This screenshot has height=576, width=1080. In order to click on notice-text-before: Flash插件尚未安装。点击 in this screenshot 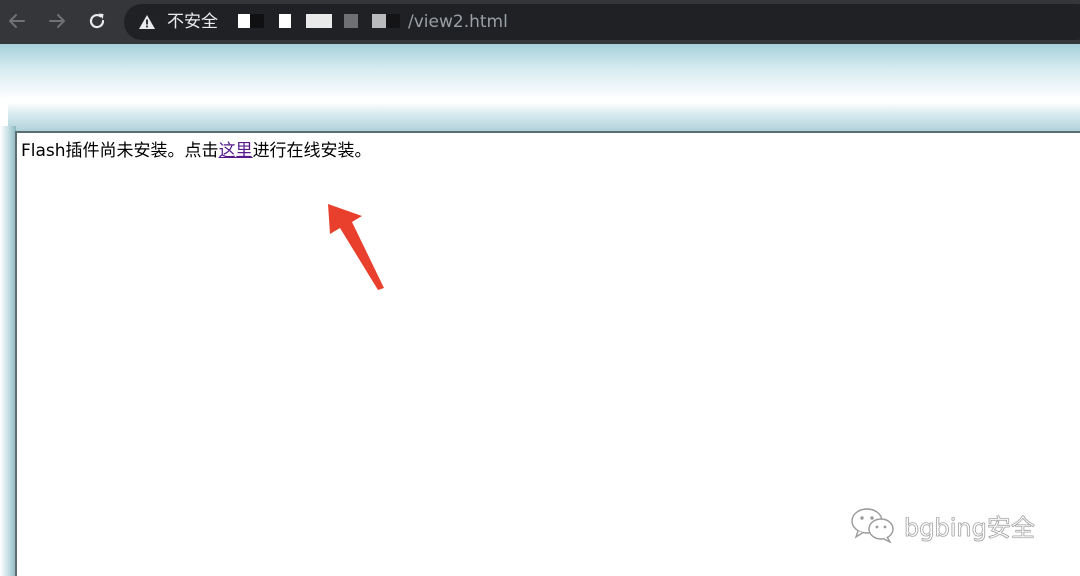, I will do `click(120, 151)`.